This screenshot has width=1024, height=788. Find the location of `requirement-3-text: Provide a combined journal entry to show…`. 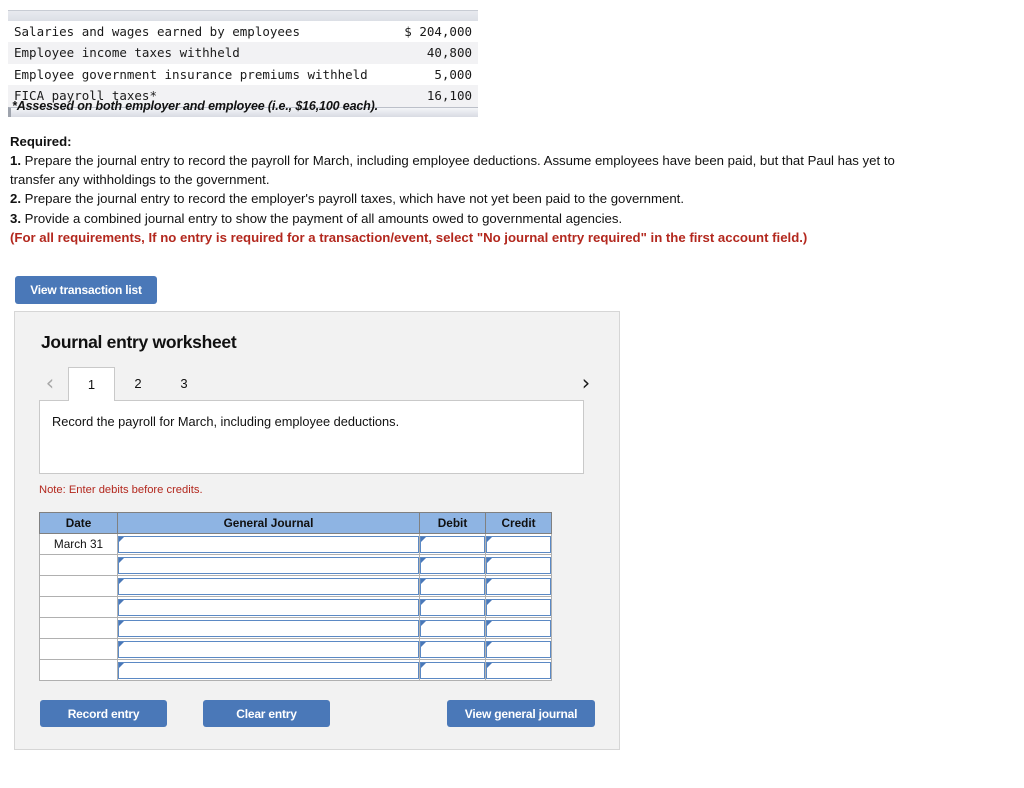

requirement-3-text: Provide a combined journal entry to show… is located at coordinates (322, 218).